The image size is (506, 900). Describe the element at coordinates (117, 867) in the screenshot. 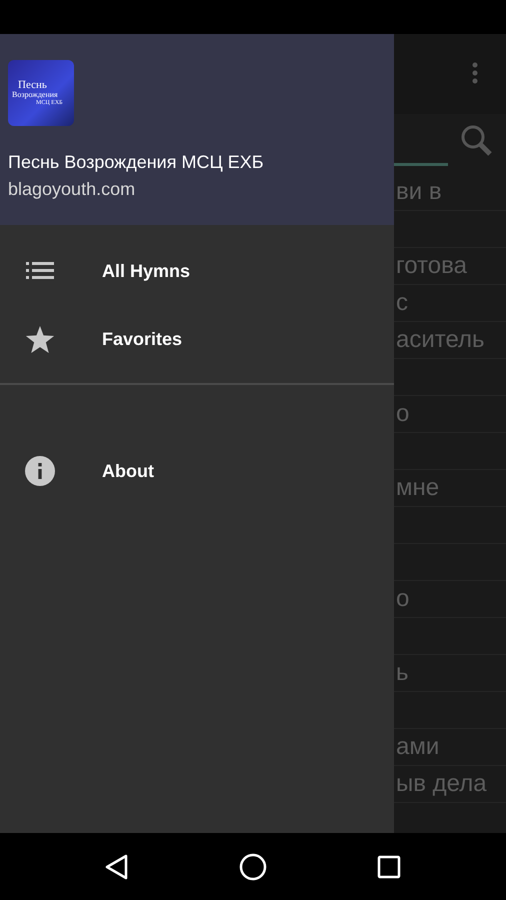

I see `back-icon` at that location.